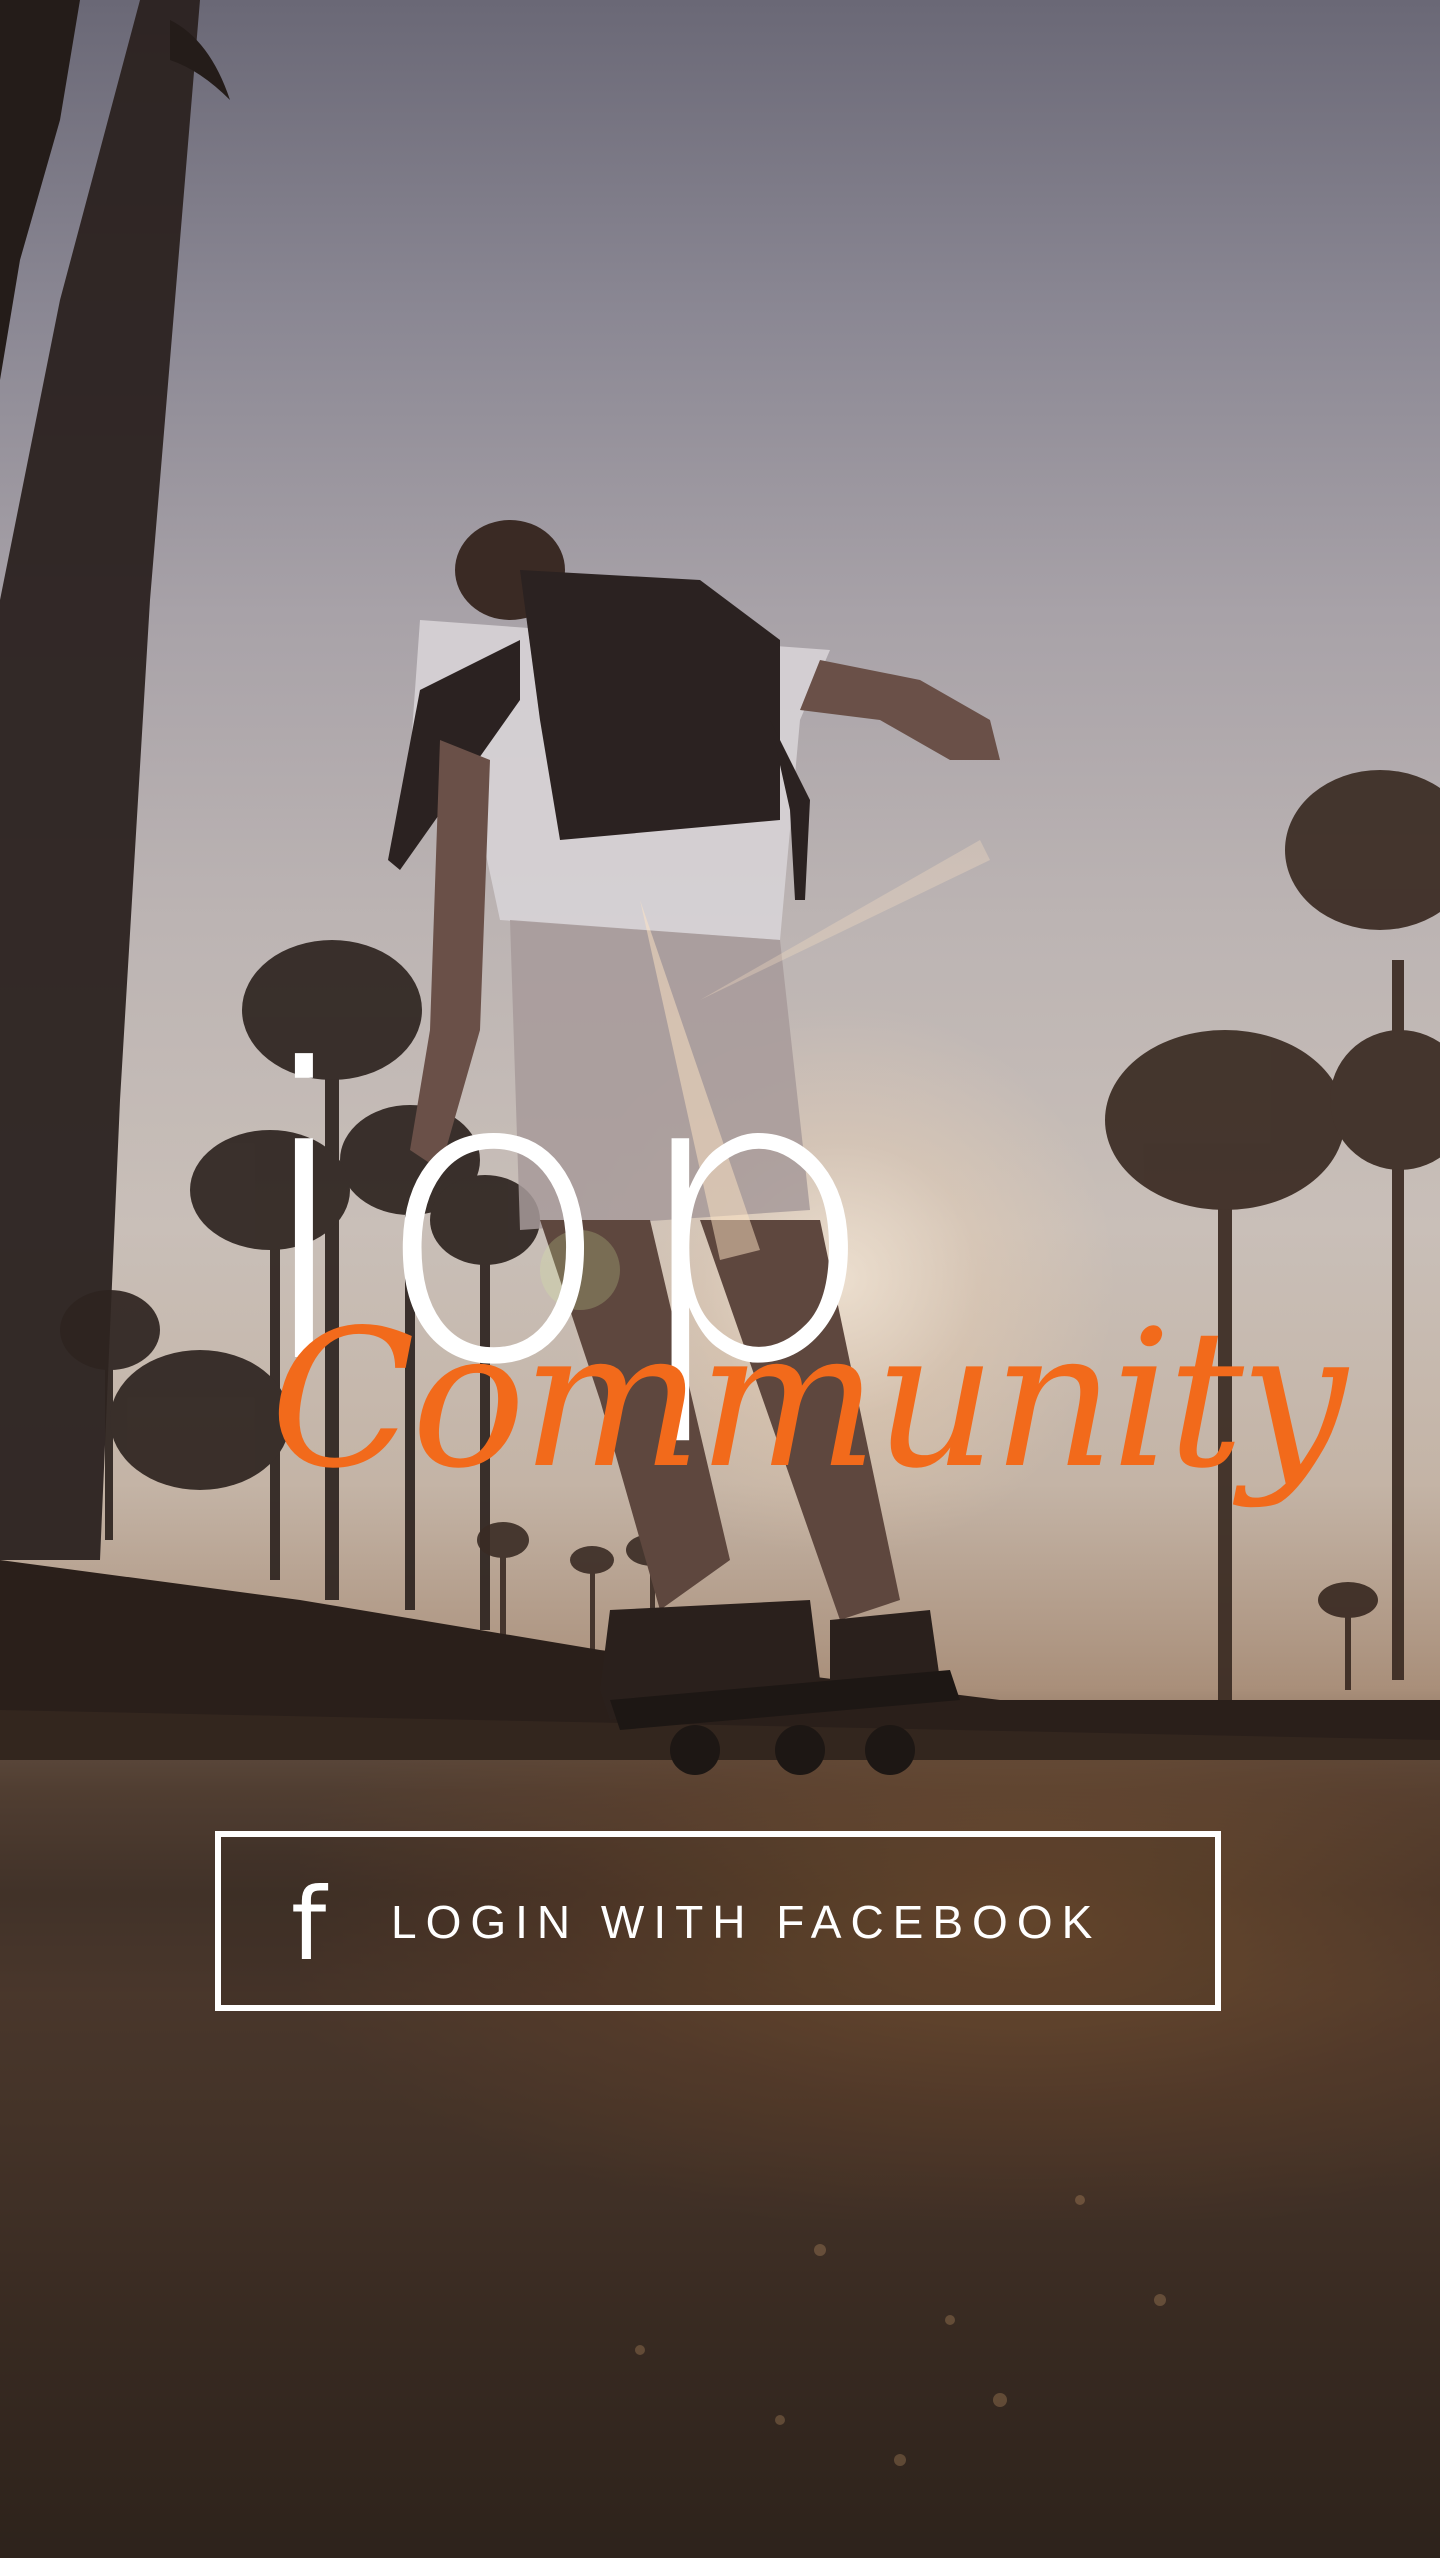  Describe the element at coordinates (309, 1924) in the screenshot. I see `facebook-icon: f` at that location.